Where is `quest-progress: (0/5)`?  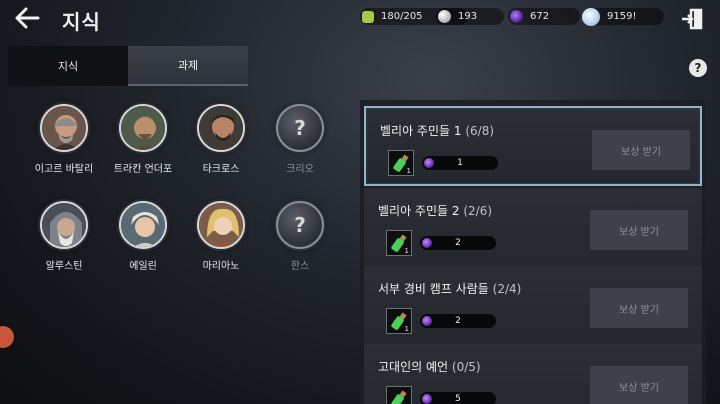
quest-progress: (0/5) is located at coordinates (466, 367).